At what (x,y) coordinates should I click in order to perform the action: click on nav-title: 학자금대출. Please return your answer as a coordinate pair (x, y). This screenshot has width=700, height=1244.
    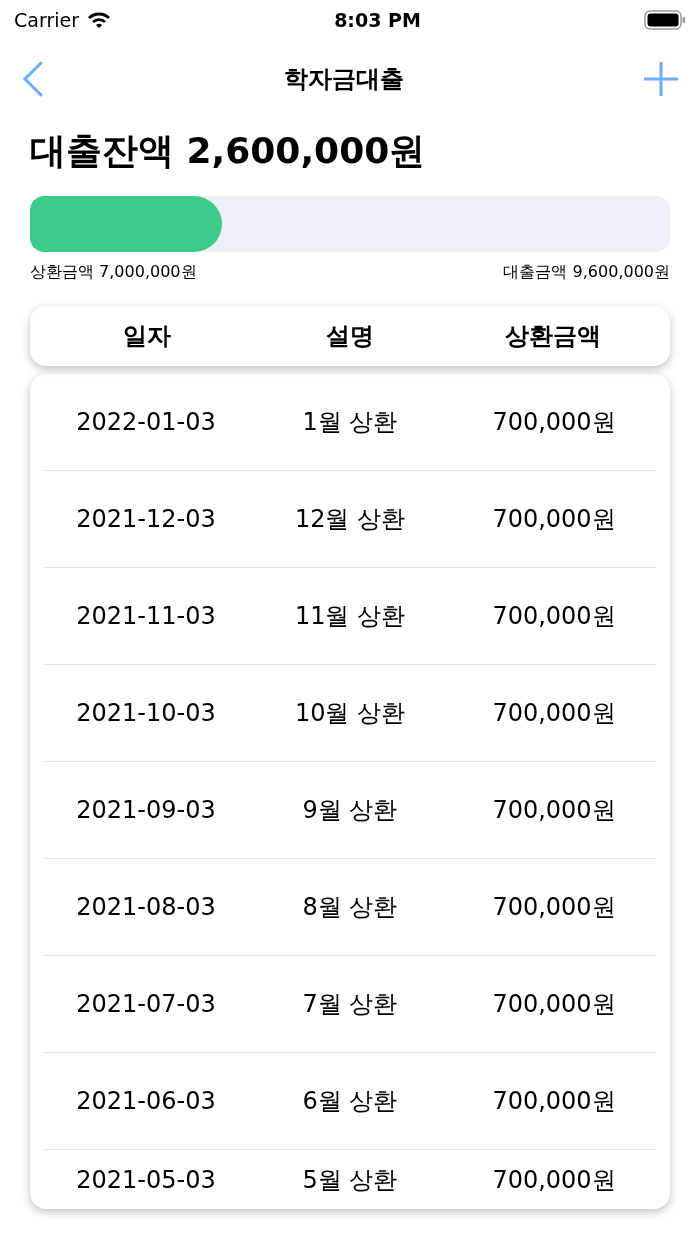
    Looking at the image, I should click on (344, 79).